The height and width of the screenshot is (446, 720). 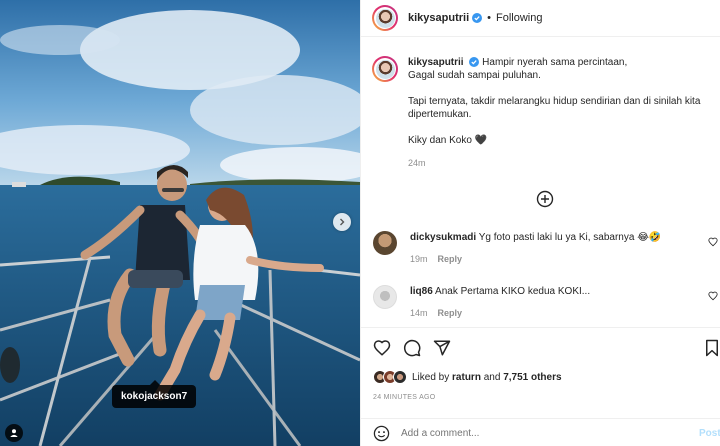 I want to click on emoji-smiley-icon, so click(x=381, y=433).